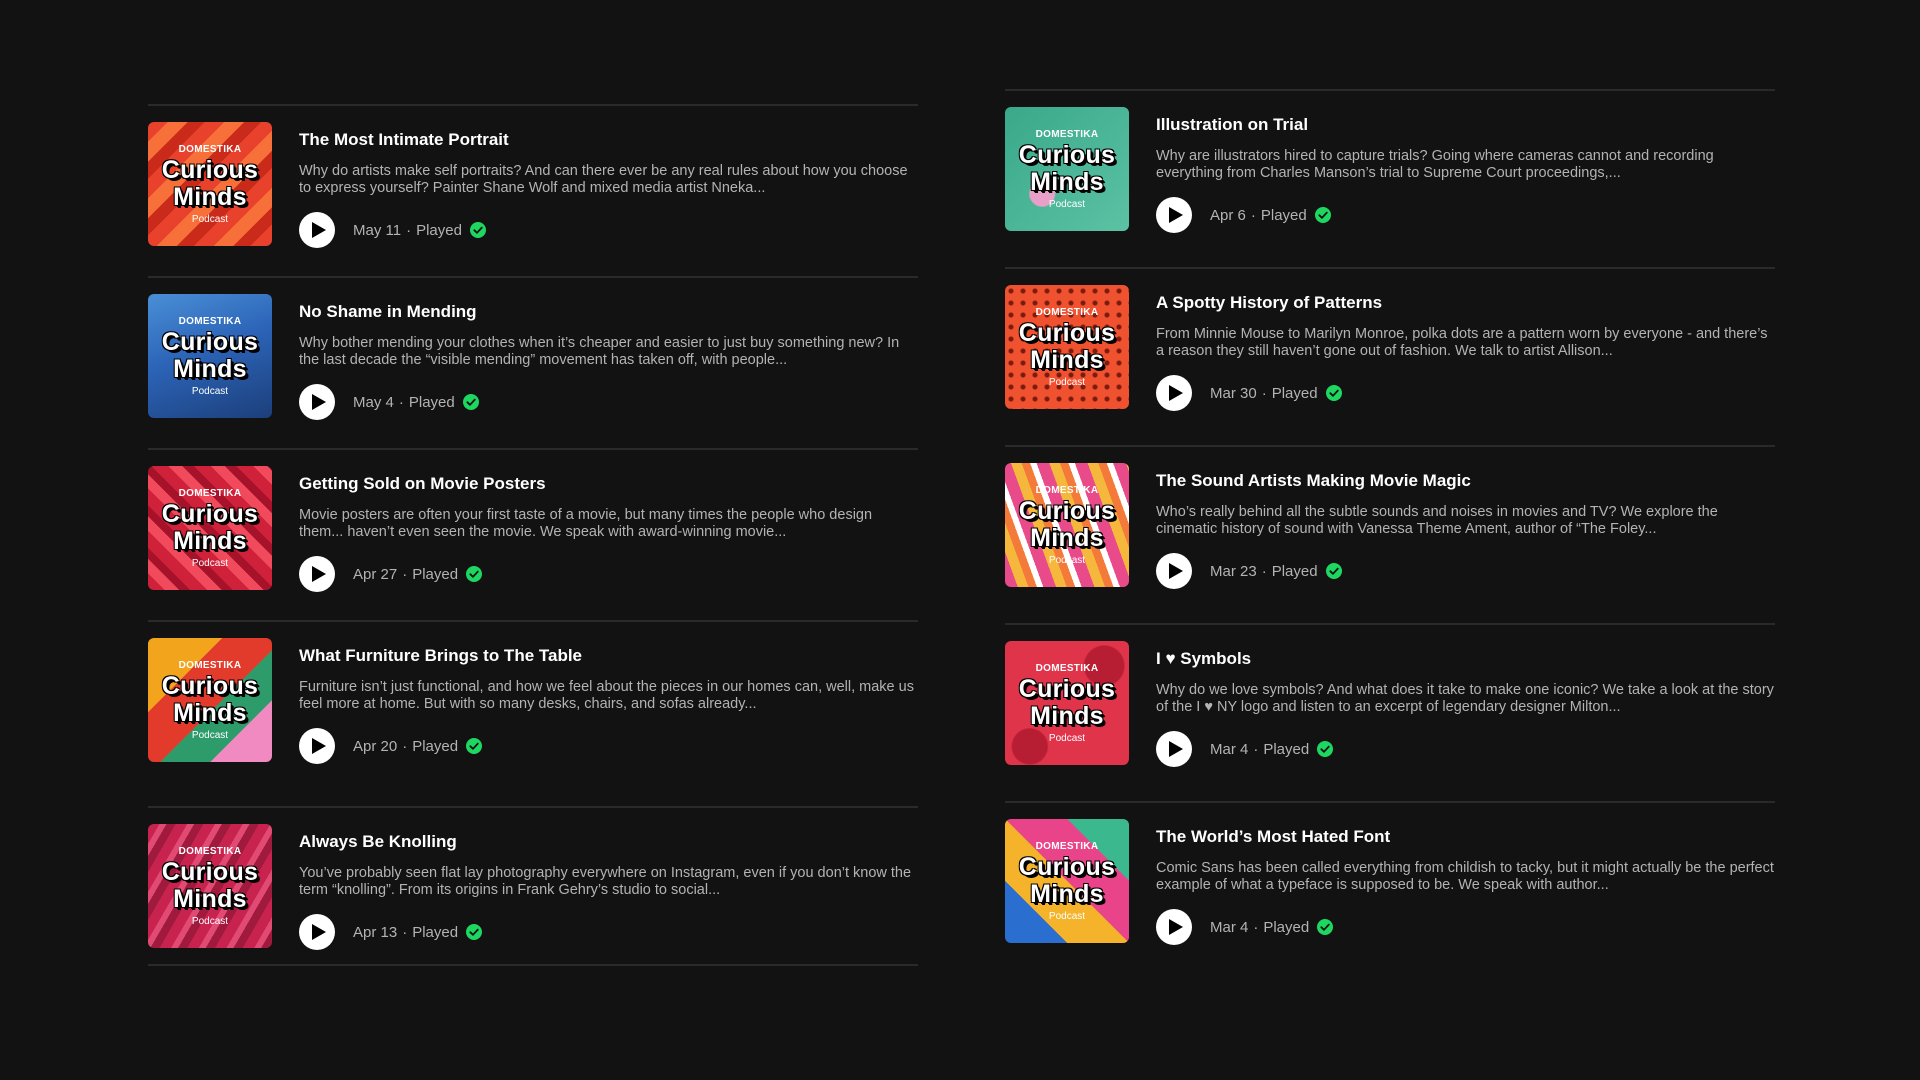 This screenshot has height=1080, width=1920. What do you see at coordinates (608, 842) in the screenshot?
I see `episode-title: Always Be Knolling` at bounding box center [608, 842].